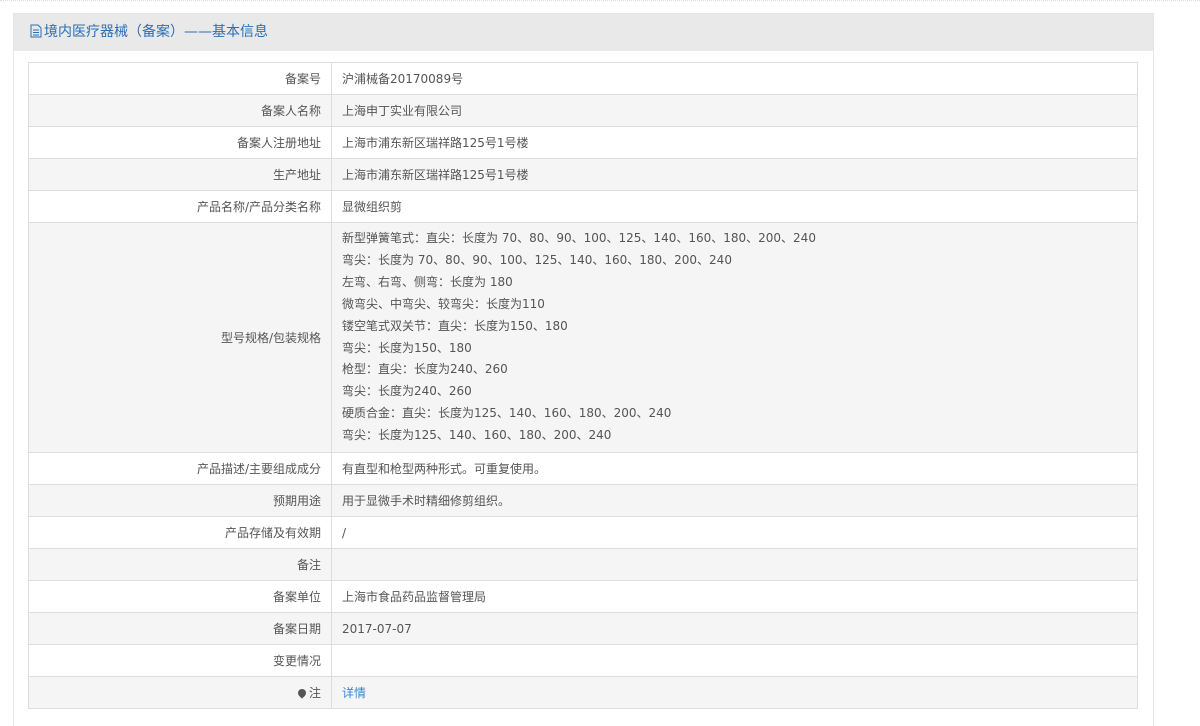 The image size is (1200, 726). Describe the element at coordinates (180, 597) in the screenshot. I see `row-label: 备案单位` at that location.